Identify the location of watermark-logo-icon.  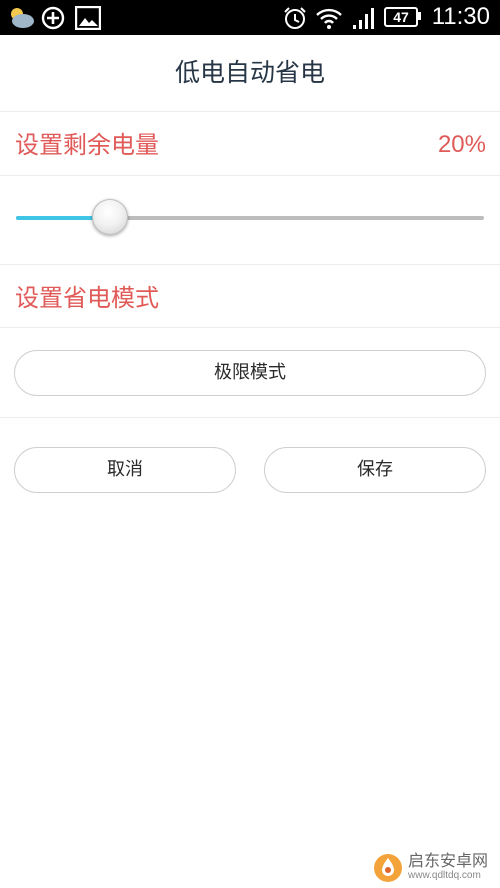
(388, 868).